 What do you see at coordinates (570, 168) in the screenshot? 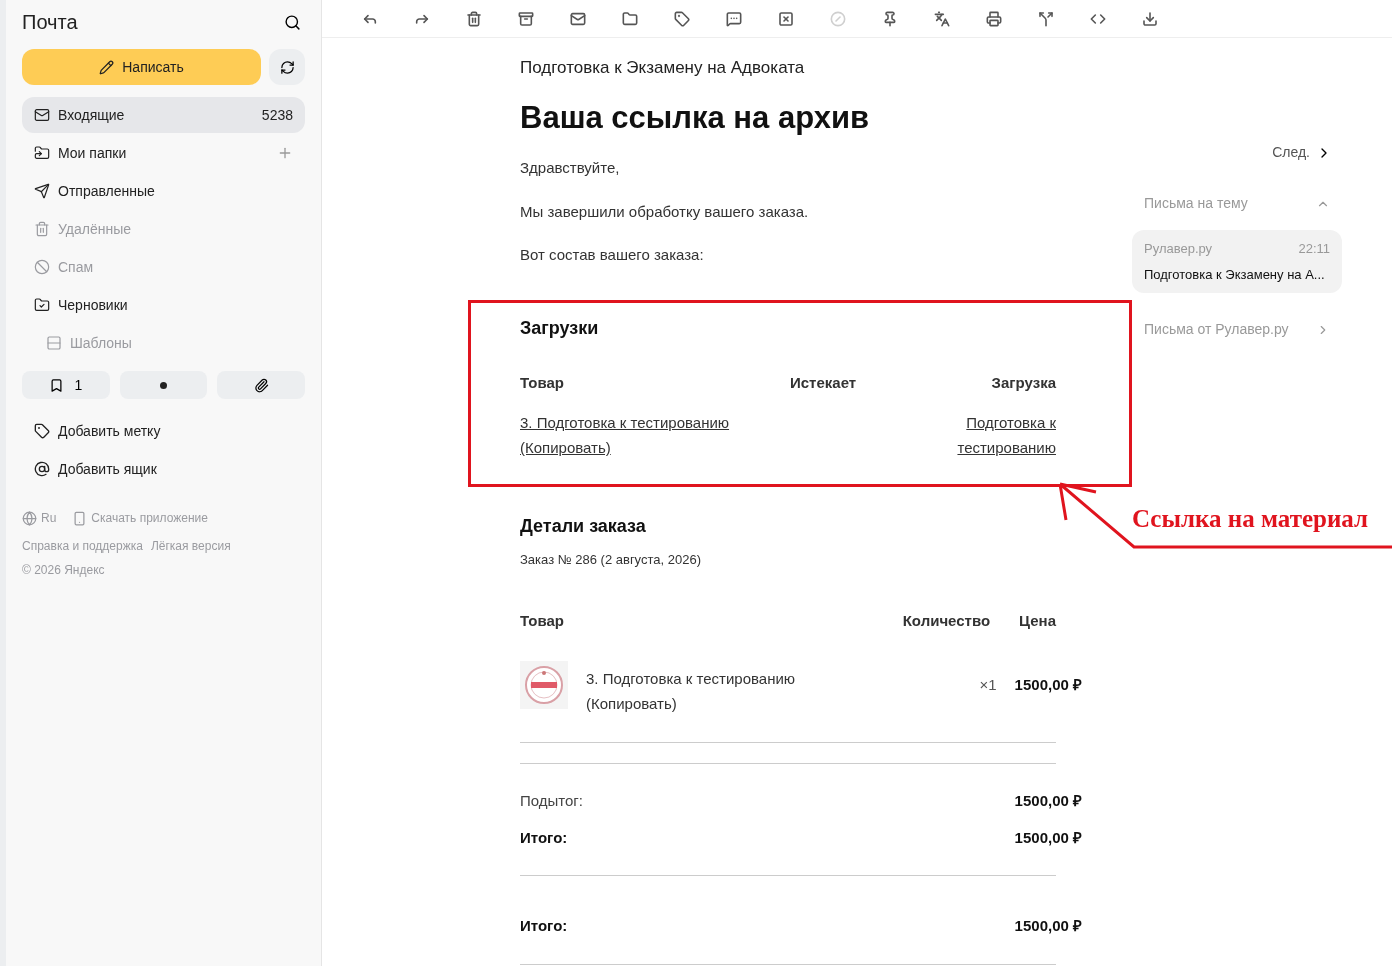
I see `email-paragraph: Здравствуйте,` at bounding box center [570, 168].